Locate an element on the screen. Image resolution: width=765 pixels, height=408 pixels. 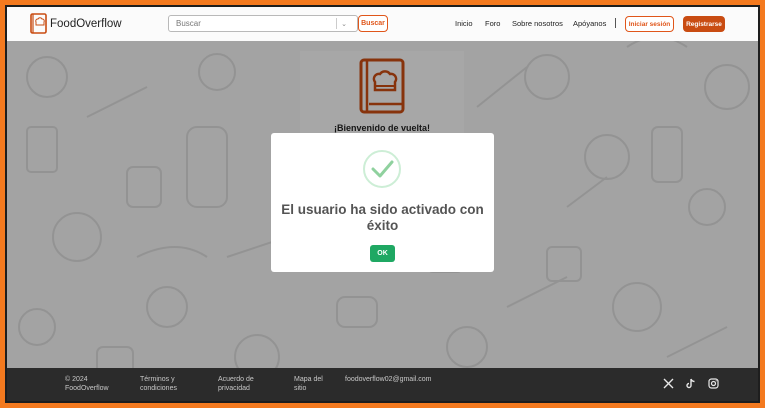
nav-link-apoyanos: Apóyanos is located at coordinates (589, 23).